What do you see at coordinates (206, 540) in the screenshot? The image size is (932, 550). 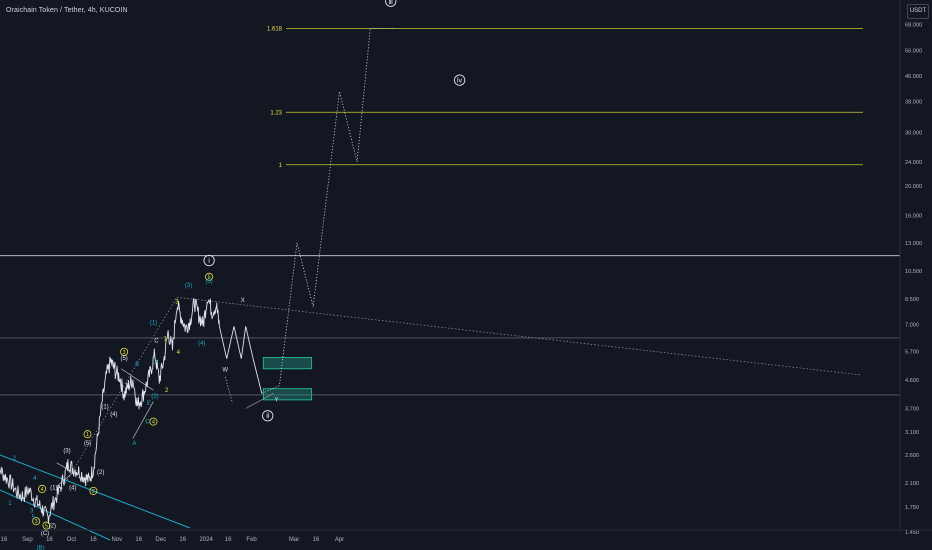 I see `x-tick-label: 2024` at bounding box center [206, 540].